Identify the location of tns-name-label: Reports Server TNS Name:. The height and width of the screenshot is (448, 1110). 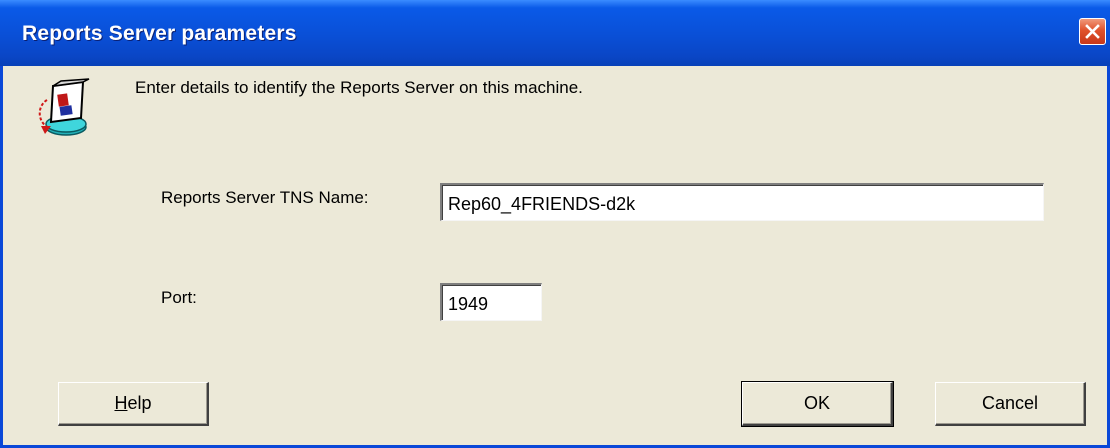
(265, 197).